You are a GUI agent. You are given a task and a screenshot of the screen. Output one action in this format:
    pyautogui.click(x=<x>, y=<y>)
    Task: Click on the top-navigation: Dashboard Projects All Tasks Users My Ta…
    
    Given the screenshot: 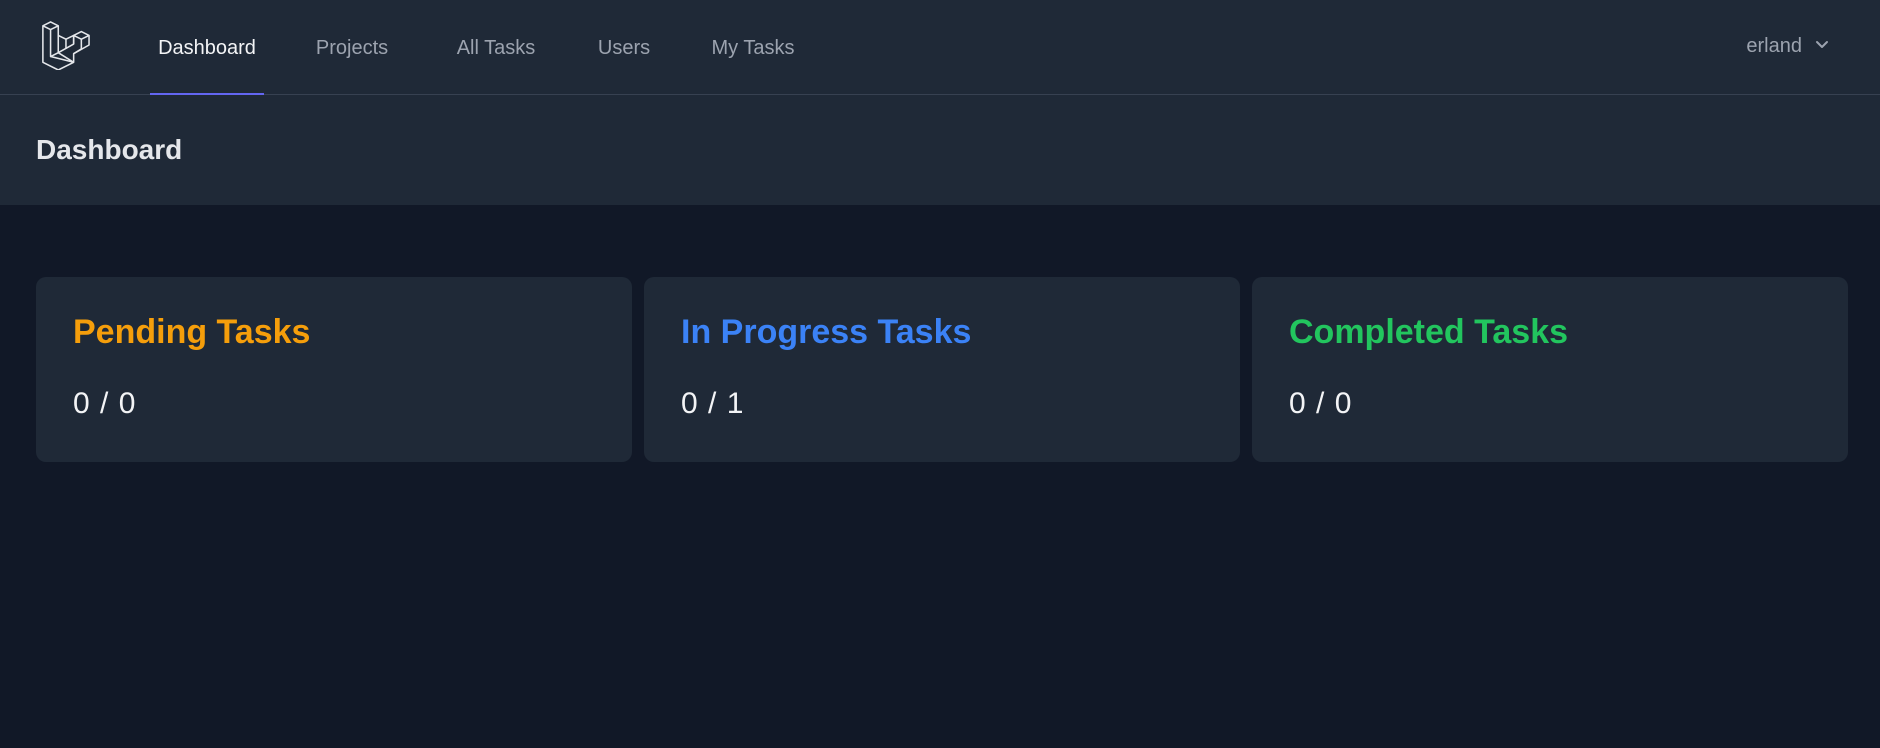 What is the action you would take?
    pyautogui.click(x=940, y=48)
    